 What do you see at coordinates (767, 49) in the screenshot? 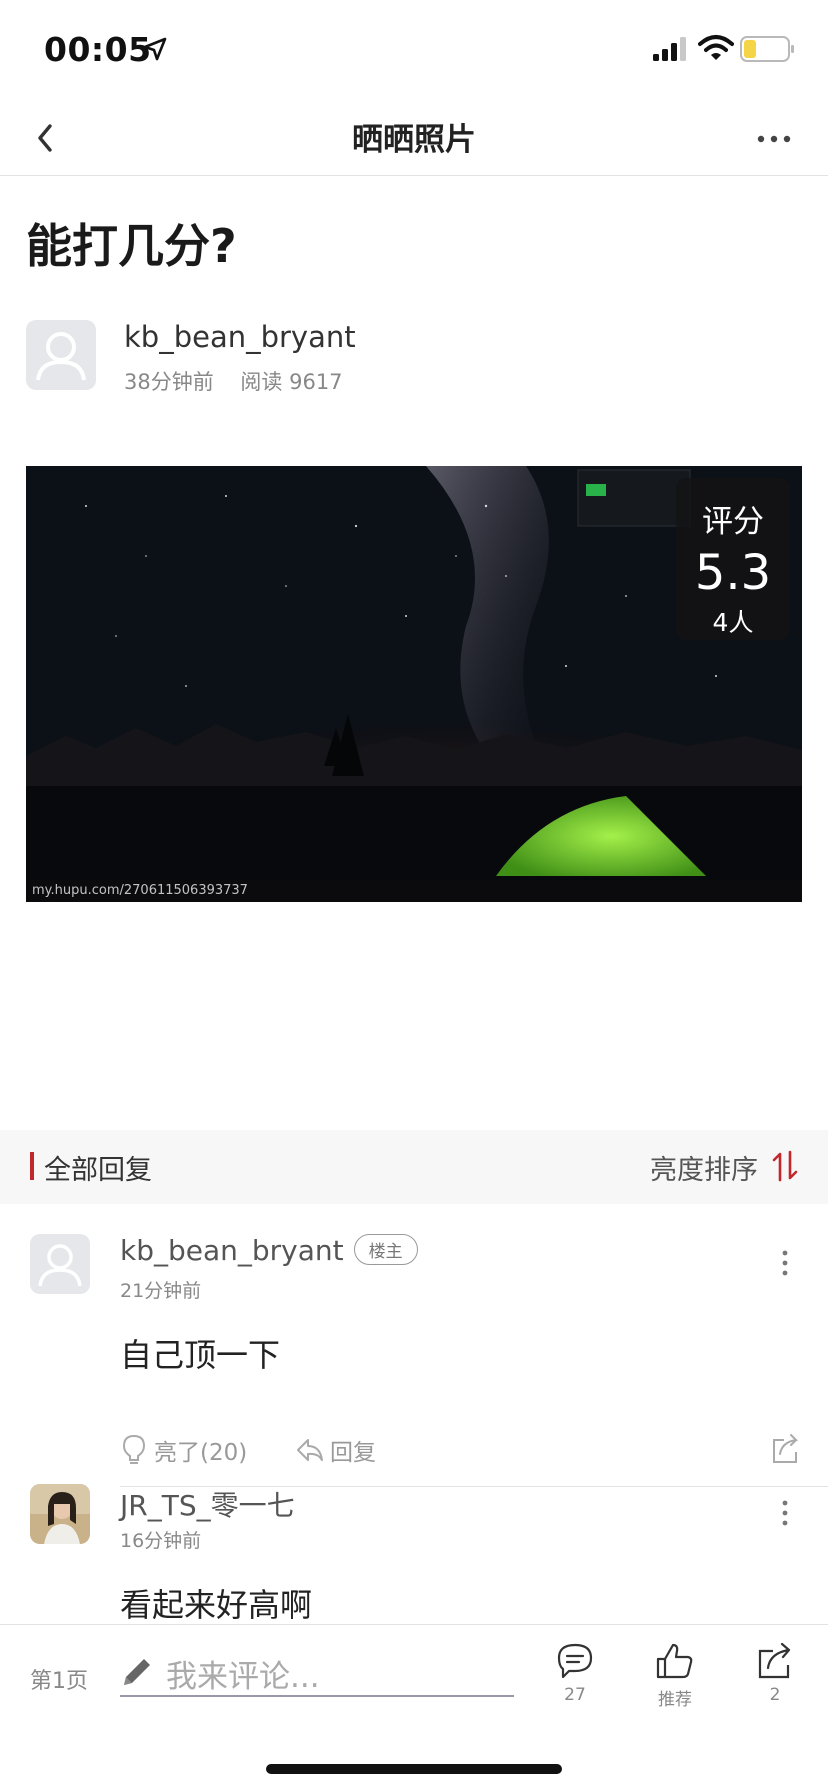
I see `battery-low-icon` at bounding box center [767, 49].